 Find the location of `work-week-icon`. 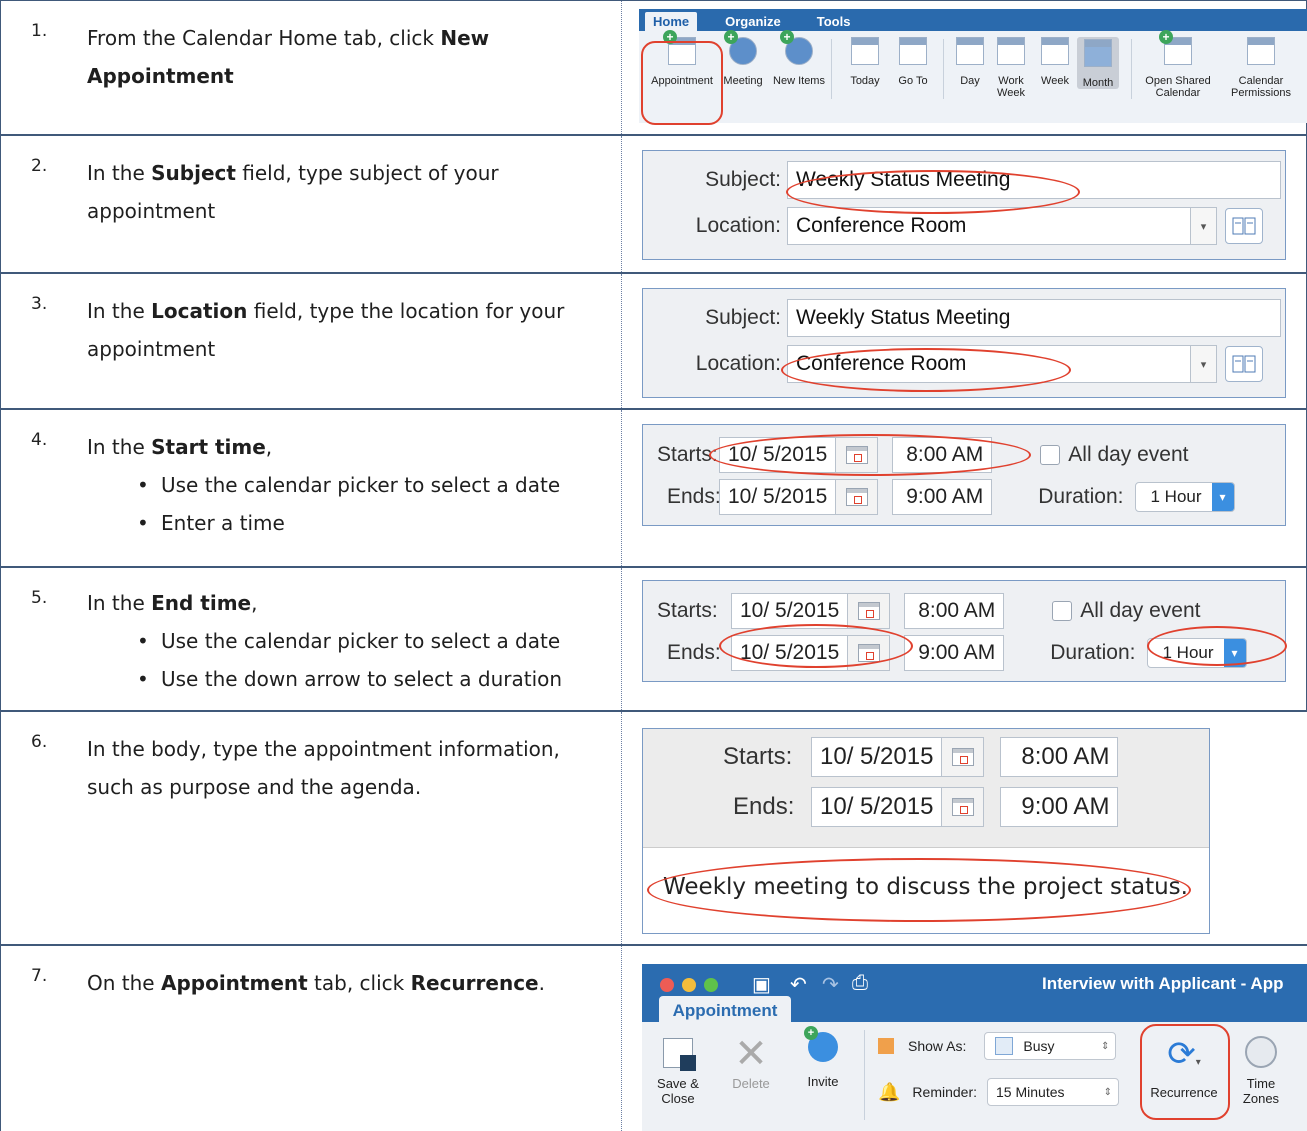

work-week-icon is located at coordinates (1011, 51).